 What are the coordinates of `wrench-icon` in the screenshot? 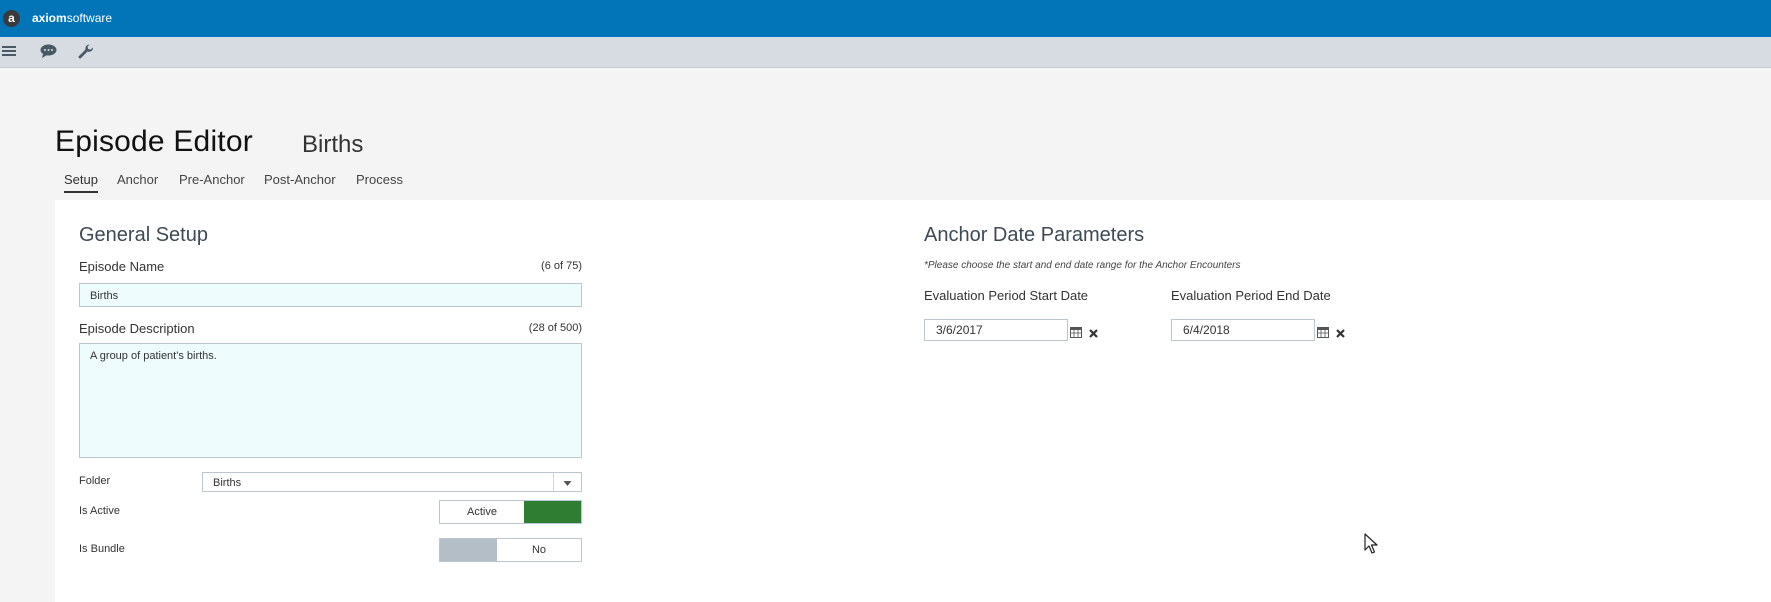 It's located at (87, 52).